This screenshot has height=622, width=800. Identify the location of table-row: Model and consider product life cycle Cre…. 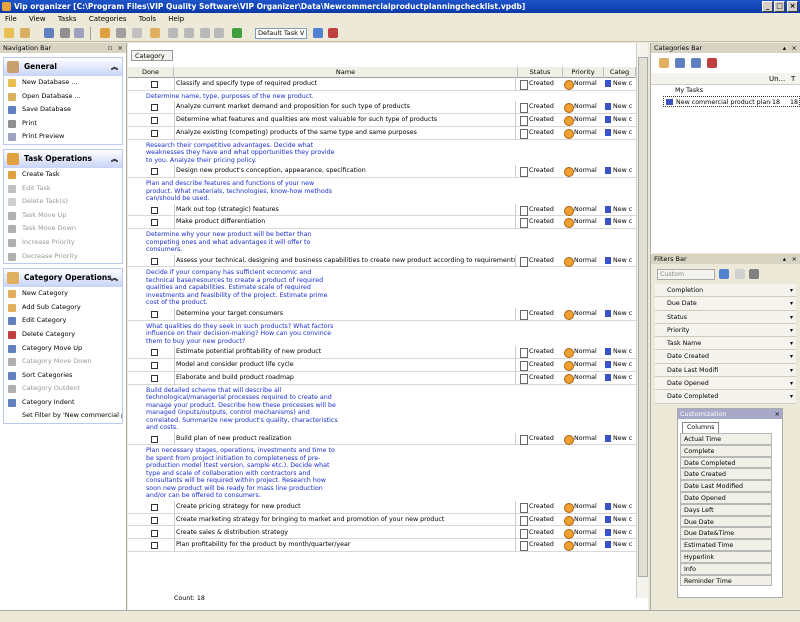
(382, 365).